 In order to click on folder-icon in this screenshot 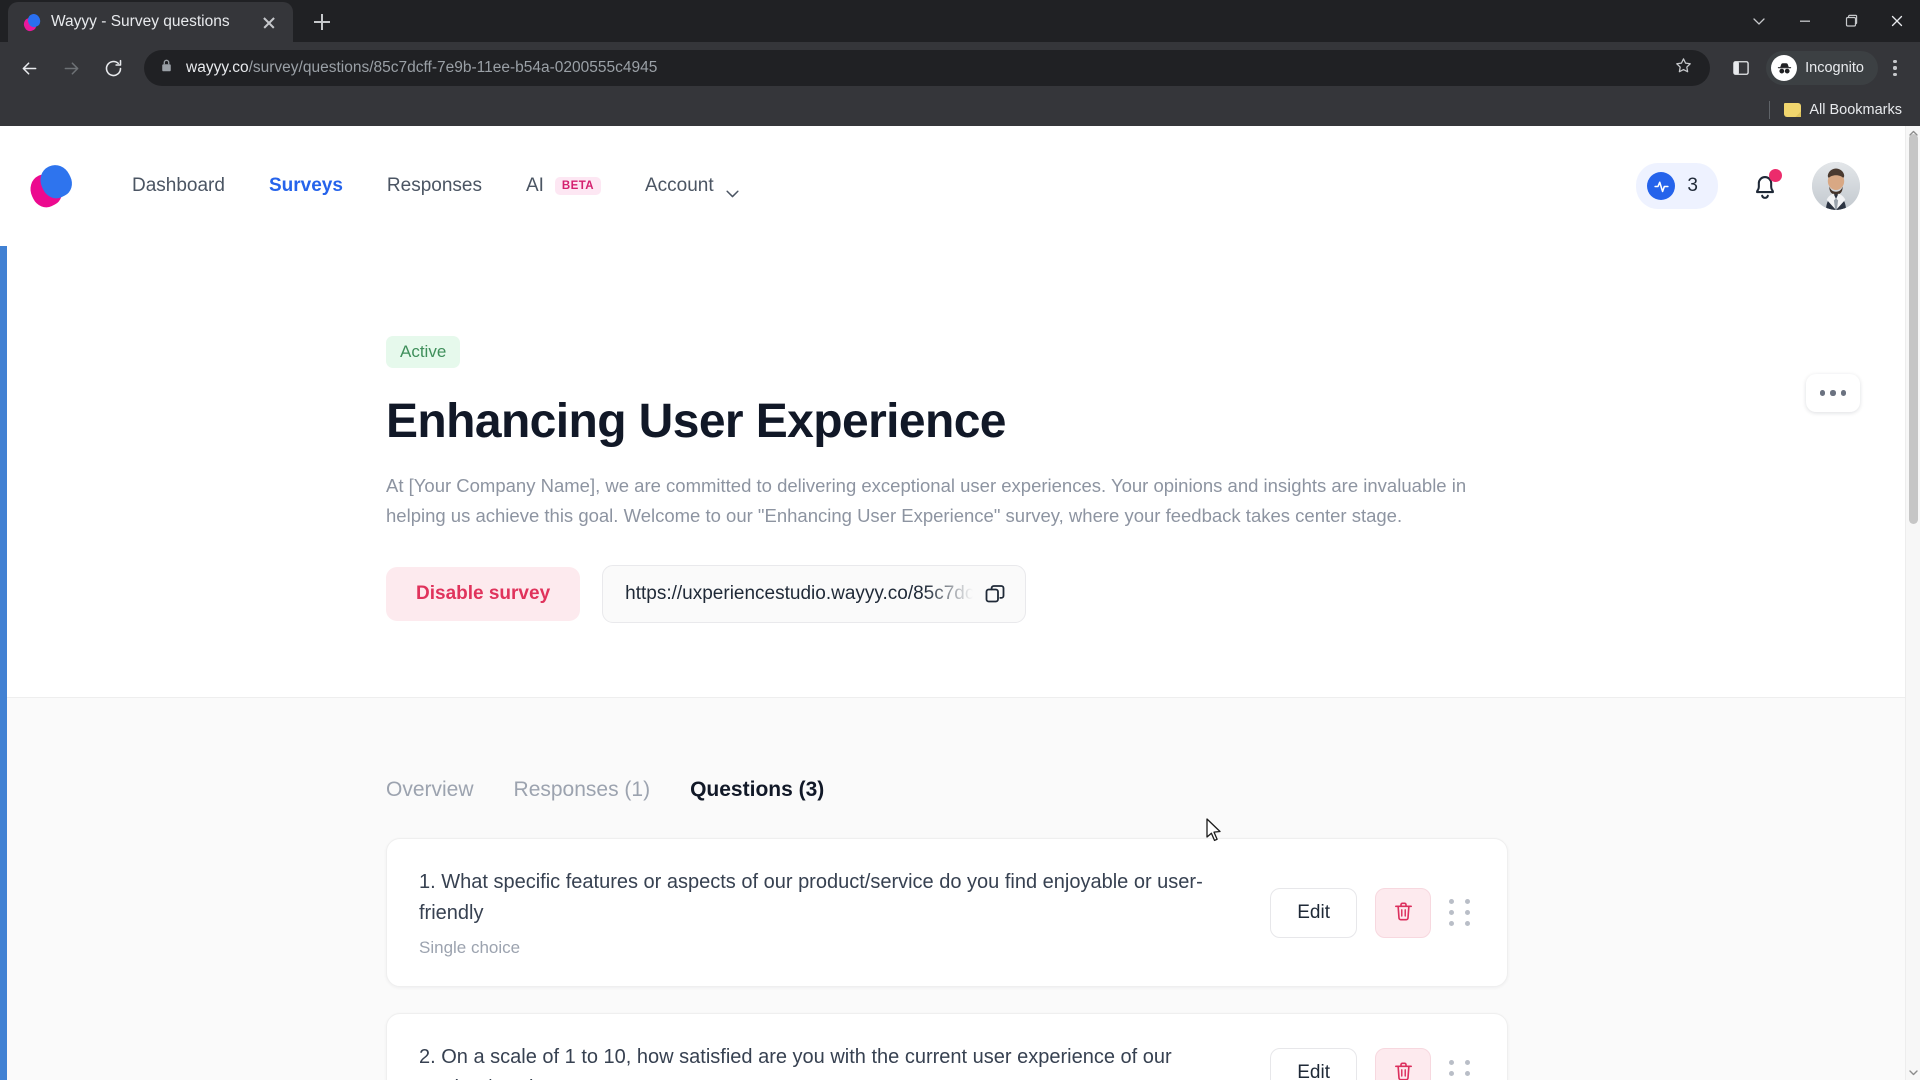, I will do `click(1793, 110)`.